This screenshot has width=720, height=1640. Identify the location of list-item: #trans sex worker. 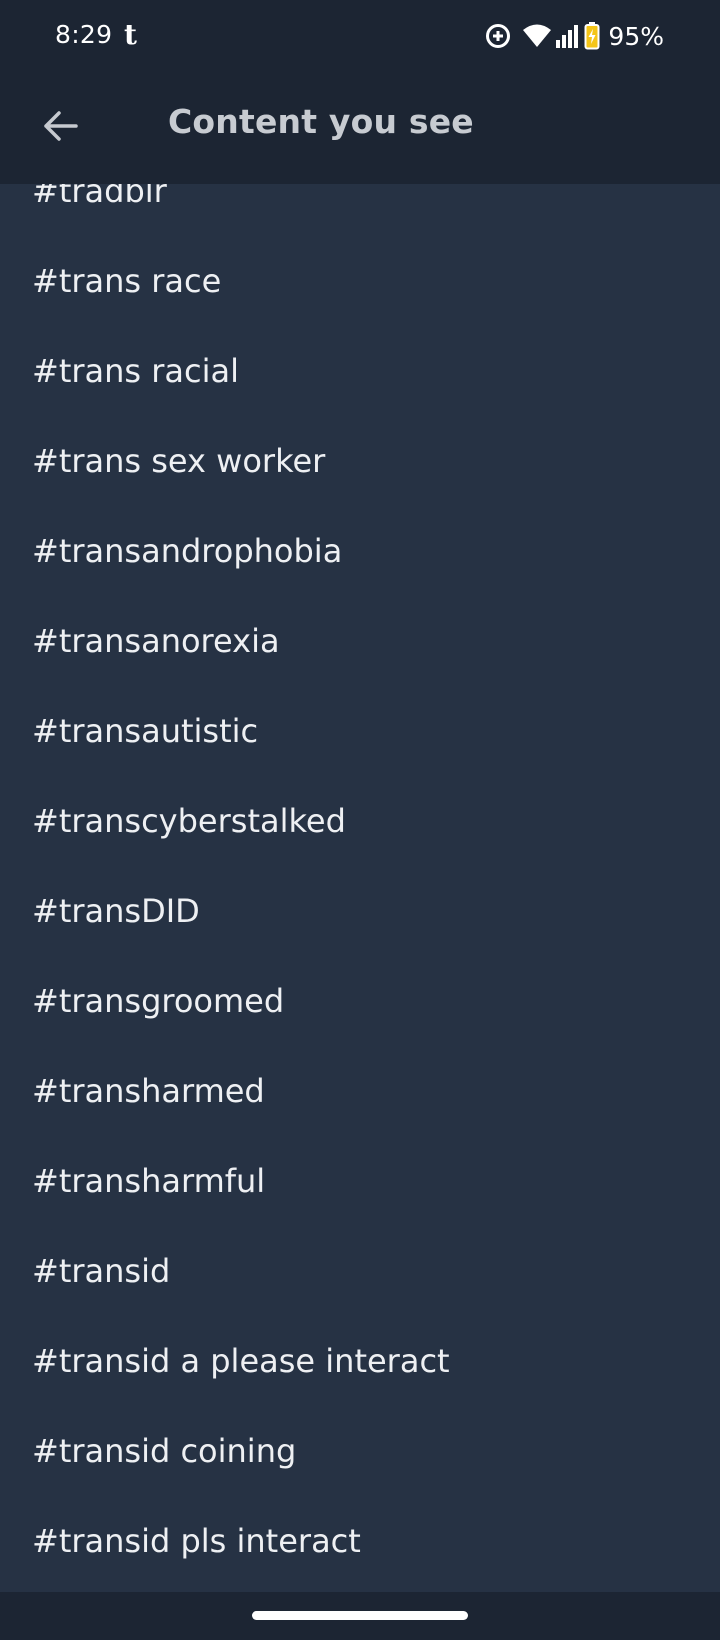
(360, 461).